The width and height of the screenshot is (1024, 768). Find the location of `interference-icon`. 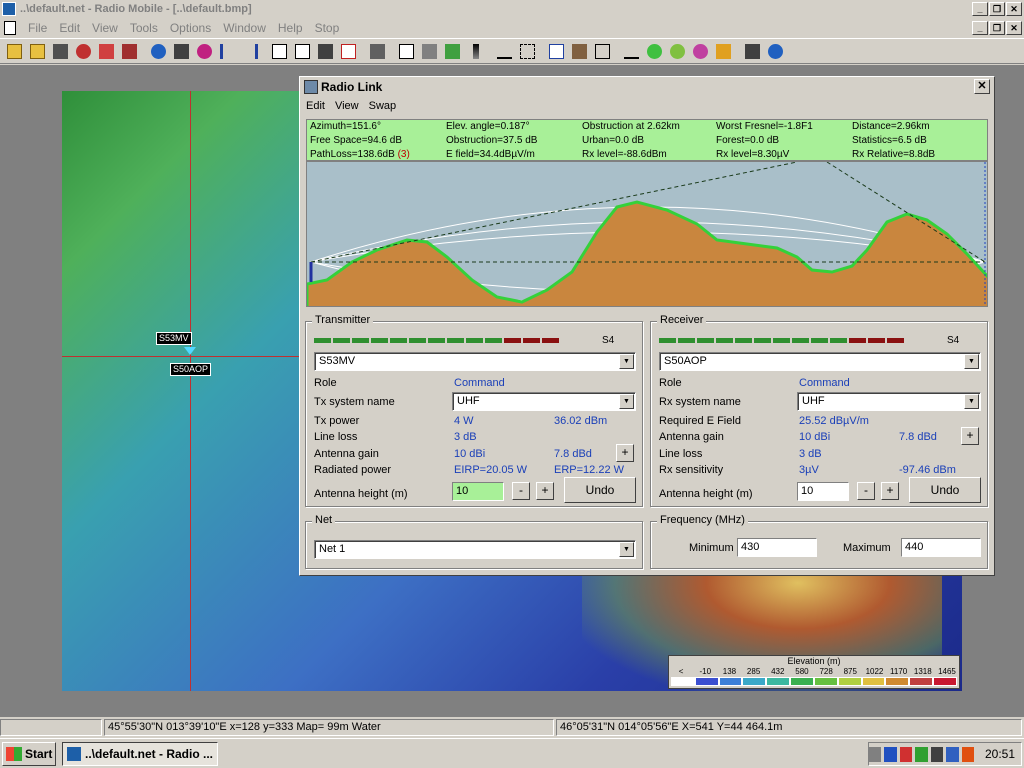

interference-icon is located at coordinates (700, 51).